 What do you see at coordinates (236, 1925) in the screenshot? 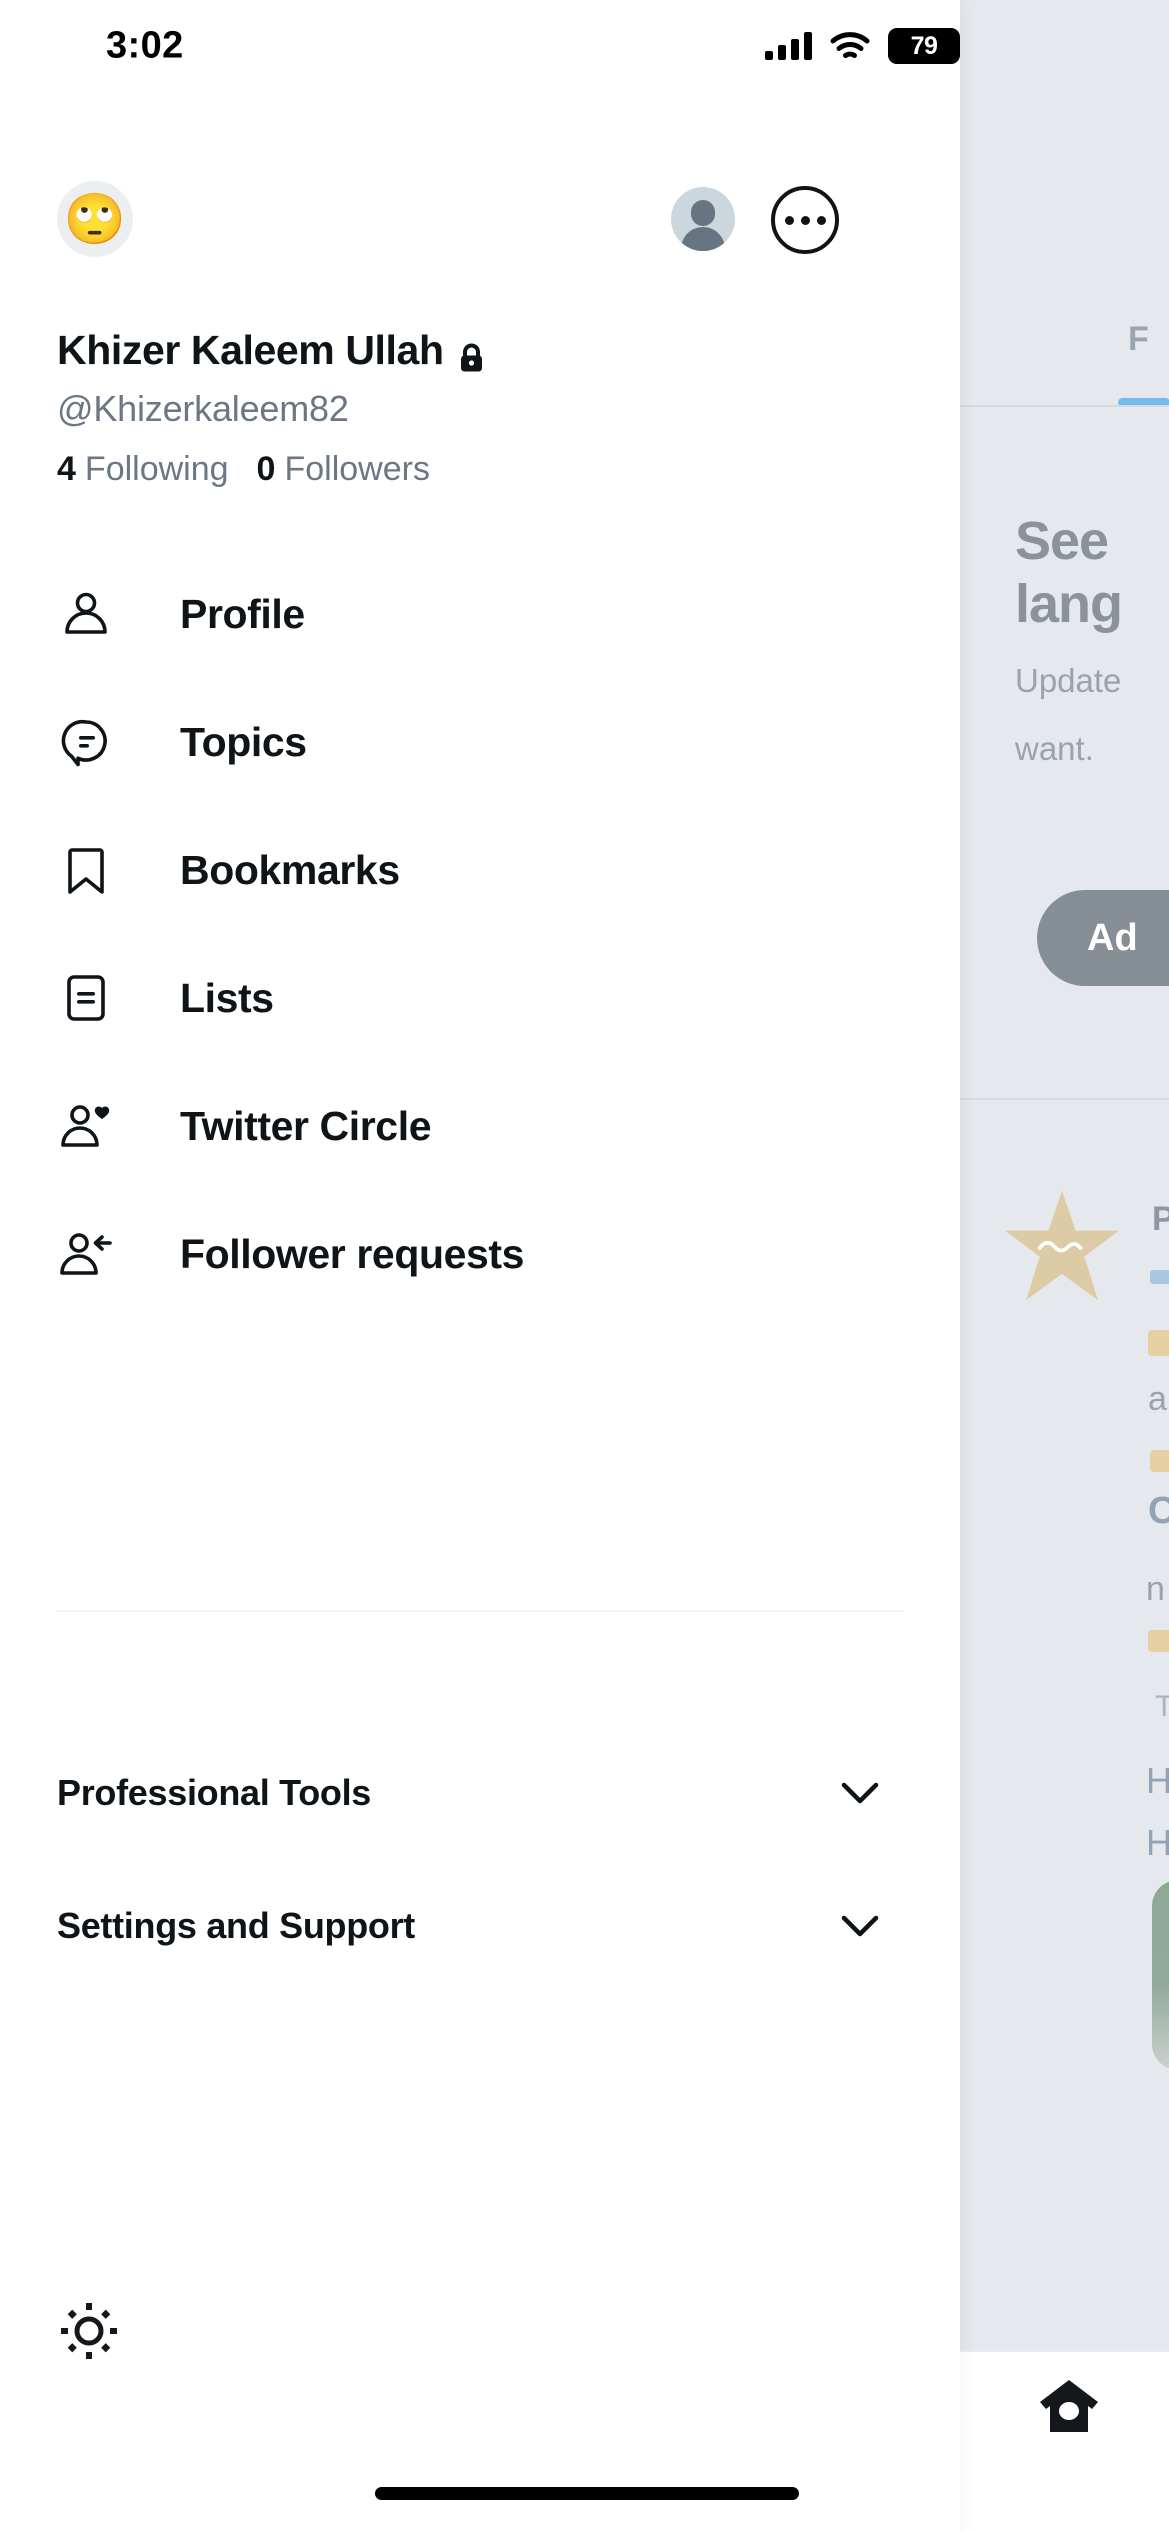
I see `section-label: Settings and Support` at bounding box center [236, 1925].